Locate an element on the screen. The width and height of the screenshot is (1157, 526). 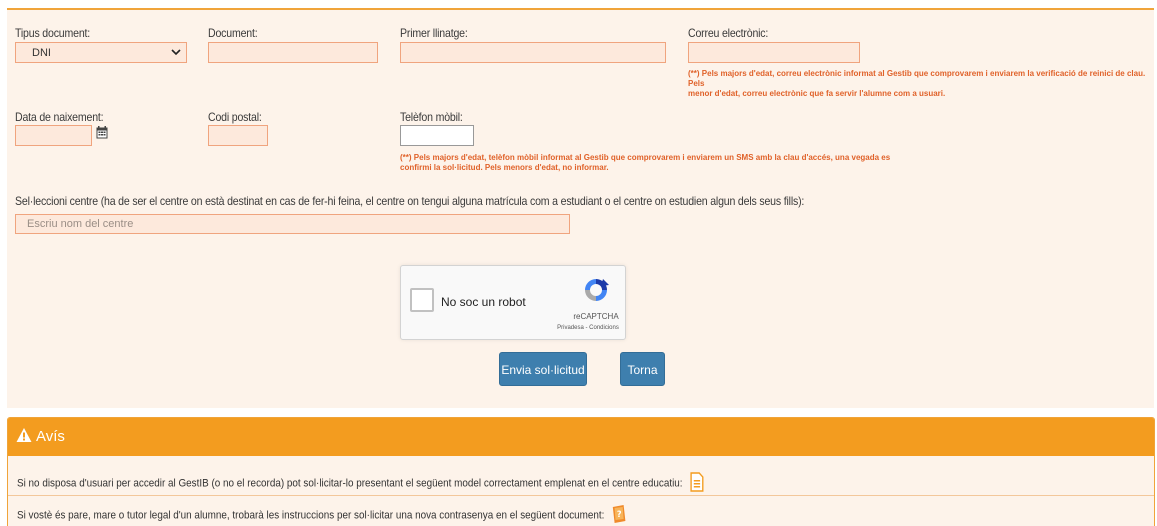
help-document-icon: ? is located at coordinates (619, 515).